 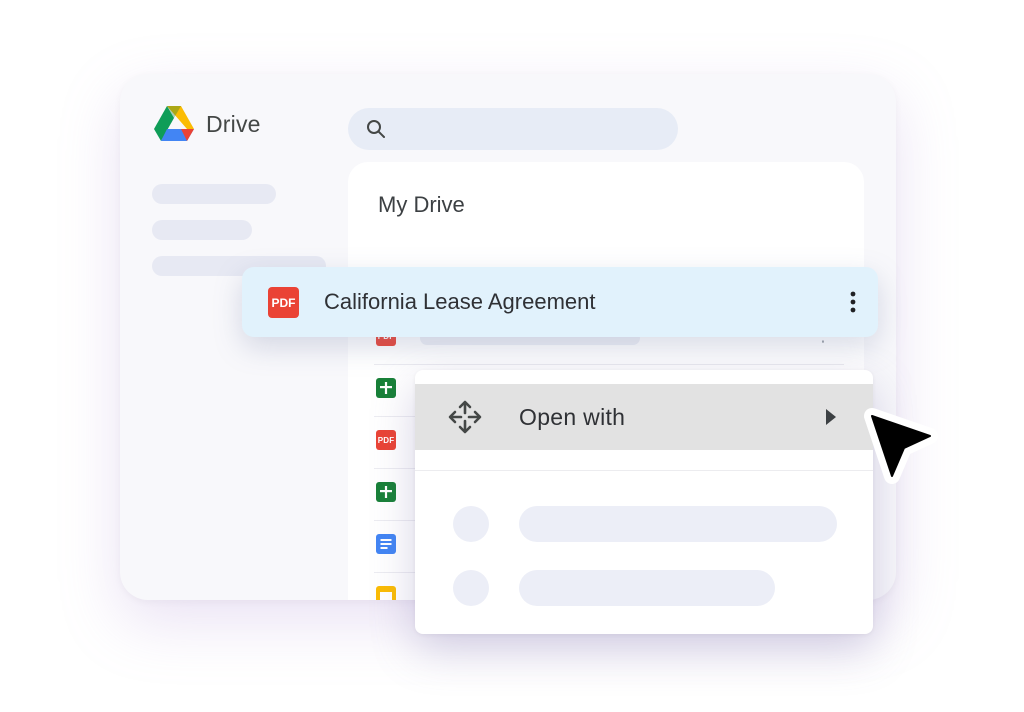 What do you see at coordinates (465, 417) in the screenshot?
I see `move-arrows-icon` at bounding box center [465, 417].